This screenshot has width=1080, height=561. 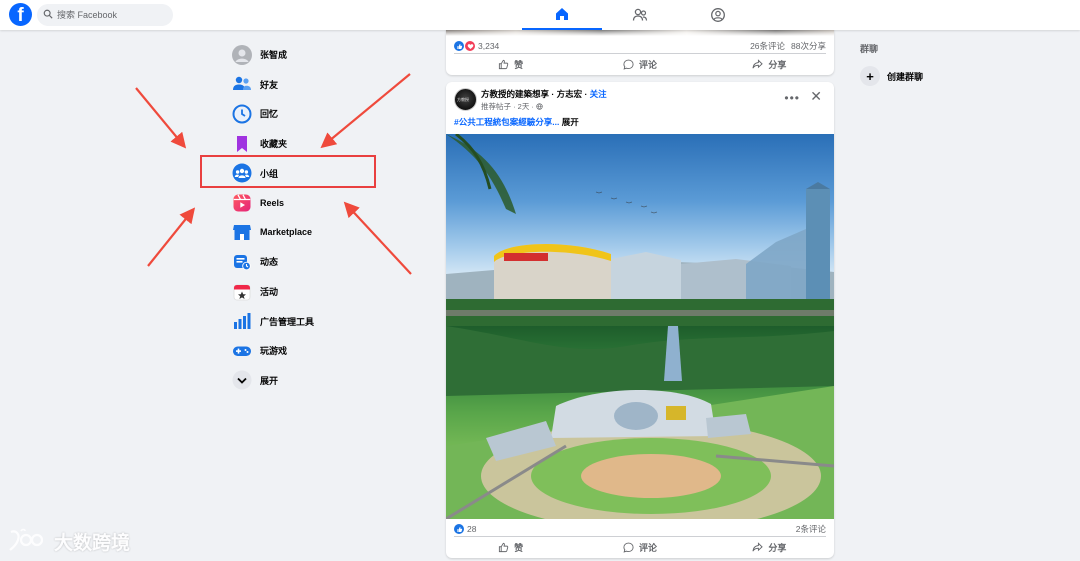 What do you see at coordinates (792, 98) in the screenshot?
I see `more-options-icon: •••` at bounding box center [792, 98].